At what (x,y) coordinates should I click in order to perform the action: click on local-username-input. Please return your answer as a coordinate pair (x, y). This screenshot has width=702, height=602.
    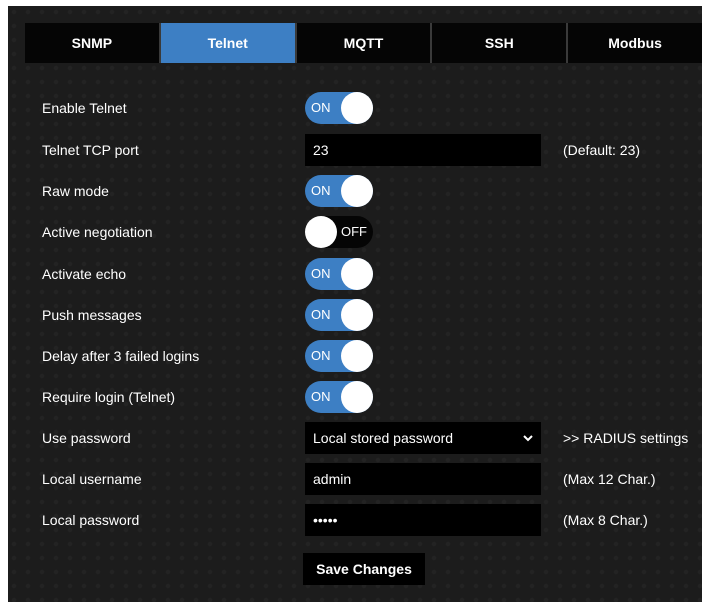
    Looking at the image, I should click on (423, 479).